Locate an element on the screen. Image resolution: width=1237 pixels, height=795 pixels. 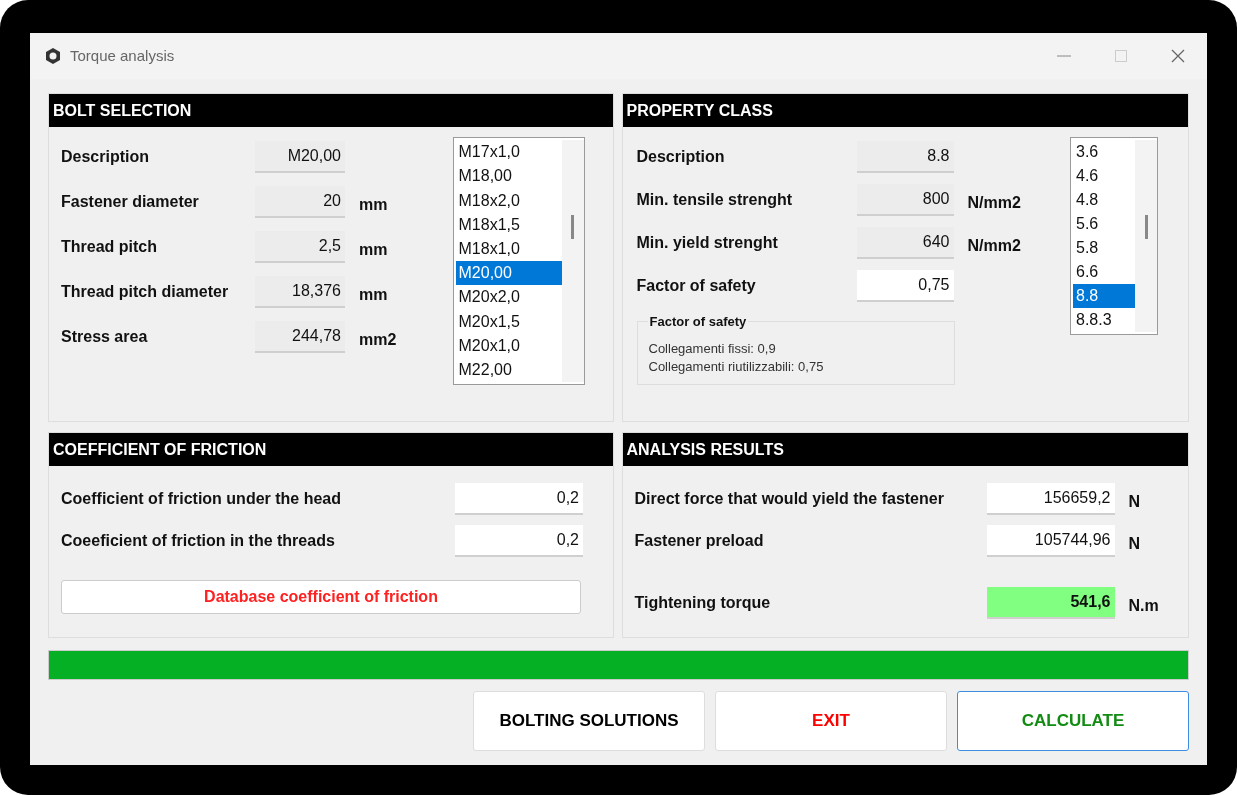
input-field: 2,5 is located at coordinates (300, 247).